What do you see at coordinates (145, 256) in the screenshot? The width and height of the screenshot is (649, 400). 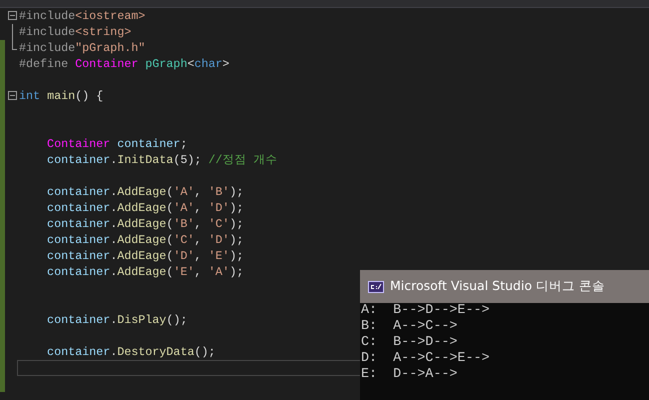 I see `code-line: container.AddEage('D', 'E');` at bounding box center [145, 256].